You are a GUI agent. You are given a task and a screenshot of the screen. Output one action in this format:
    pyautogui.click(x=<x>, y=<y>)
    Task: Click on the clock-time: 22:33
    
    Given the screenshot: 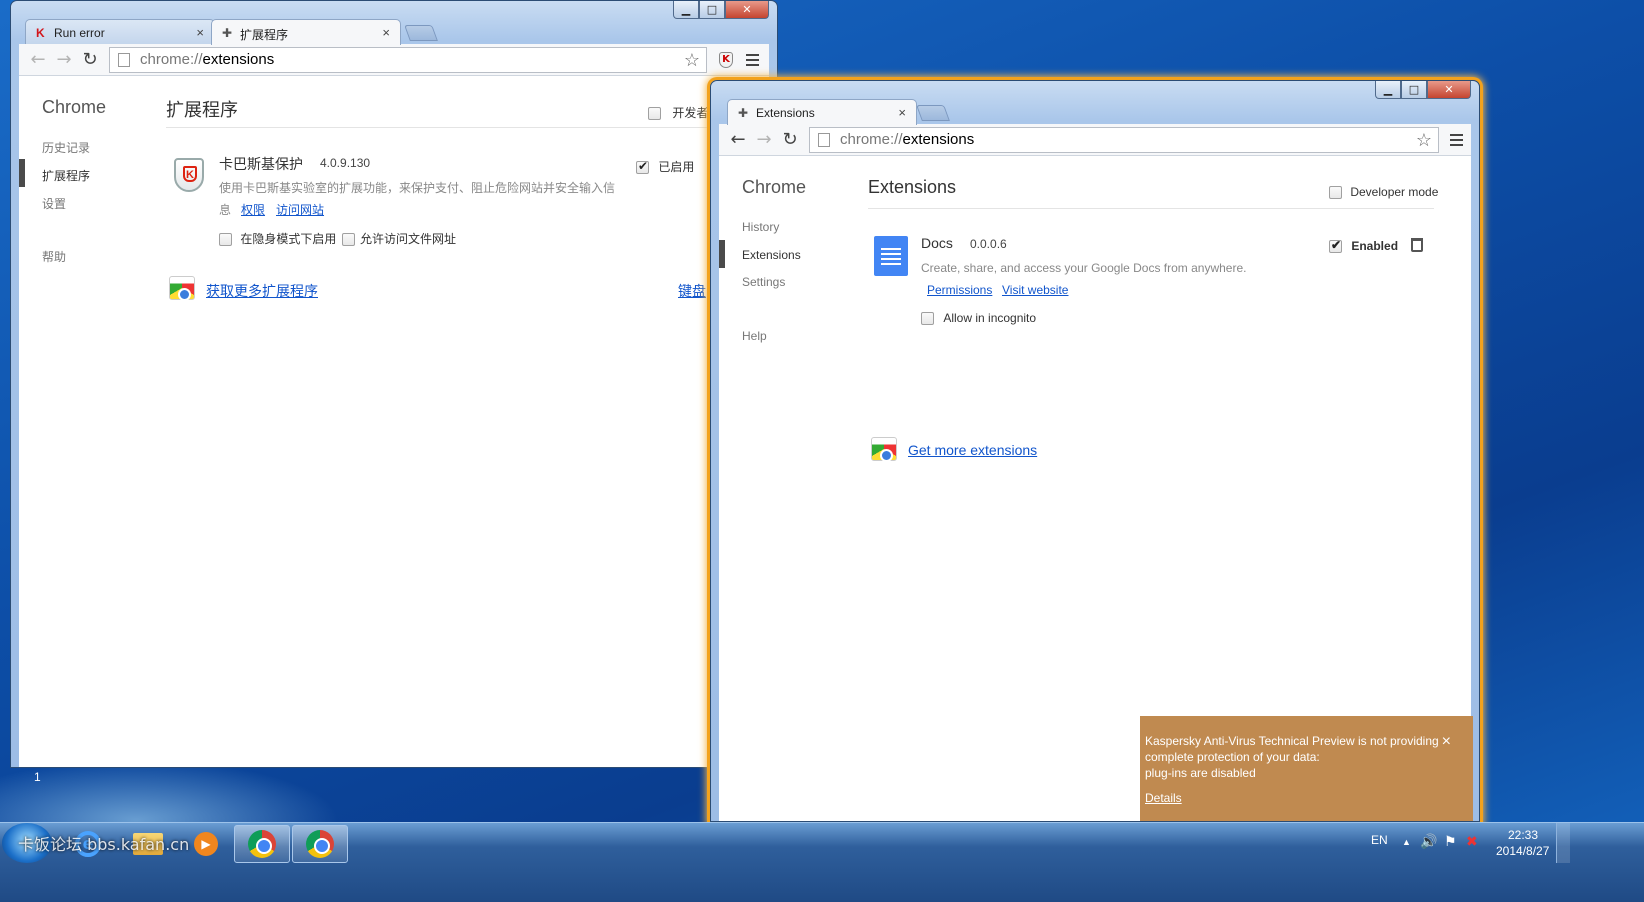 What is the action you would take?
    pyautogui.click(x=1523, y=835)
    